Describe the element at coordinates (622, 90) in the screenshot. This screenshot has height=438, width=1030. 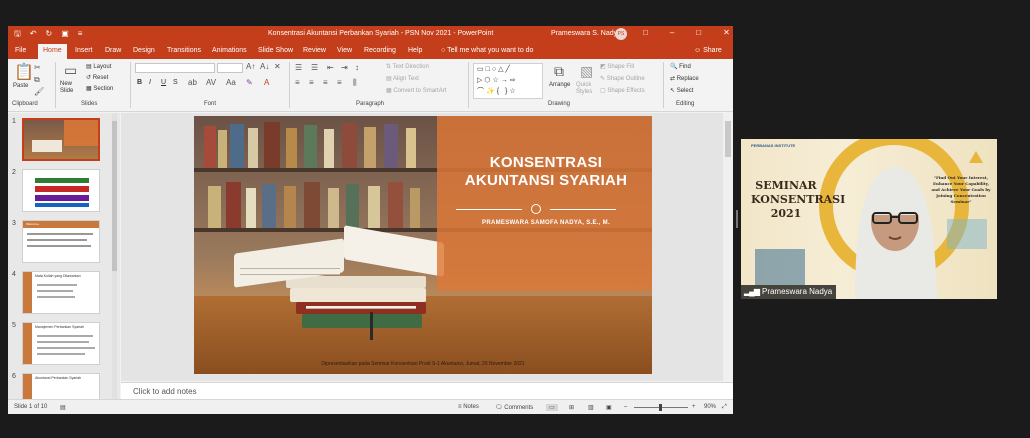
I see `shape-effects-button: ▢ Shape Effects` at that location.